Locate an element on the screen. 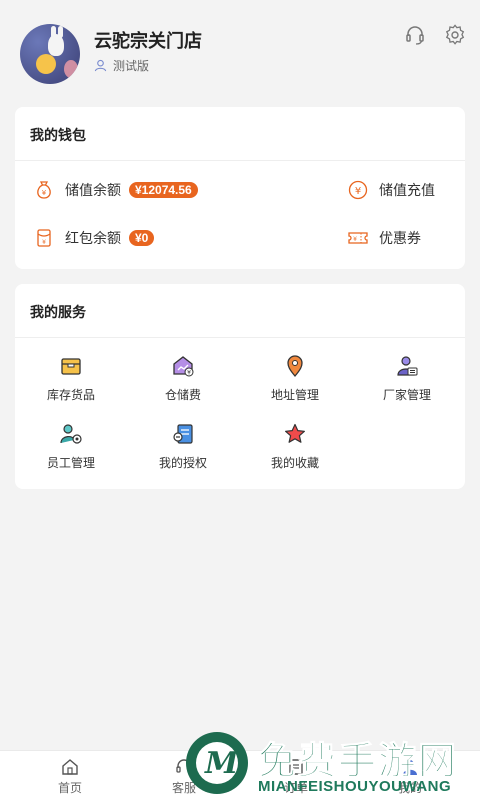 The width and height of the screenshot is (480, 800). red-envelope-item: ¥ 红包余额 ¥0 is located at coordinates (94, 238).